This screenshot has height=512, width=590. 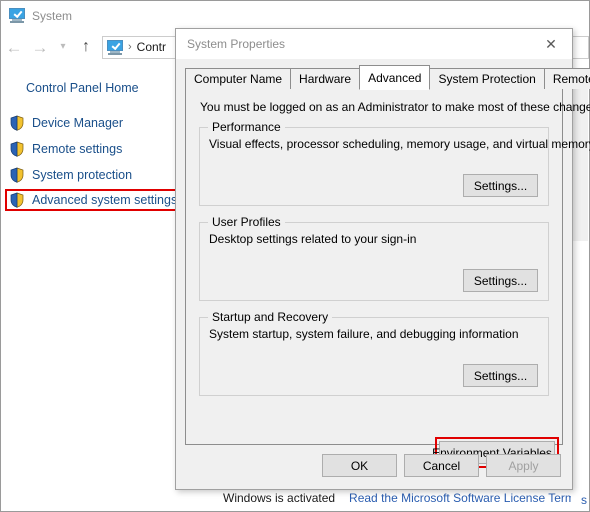 I want to click on tab-label: Remote, so click(x=571, y=79).